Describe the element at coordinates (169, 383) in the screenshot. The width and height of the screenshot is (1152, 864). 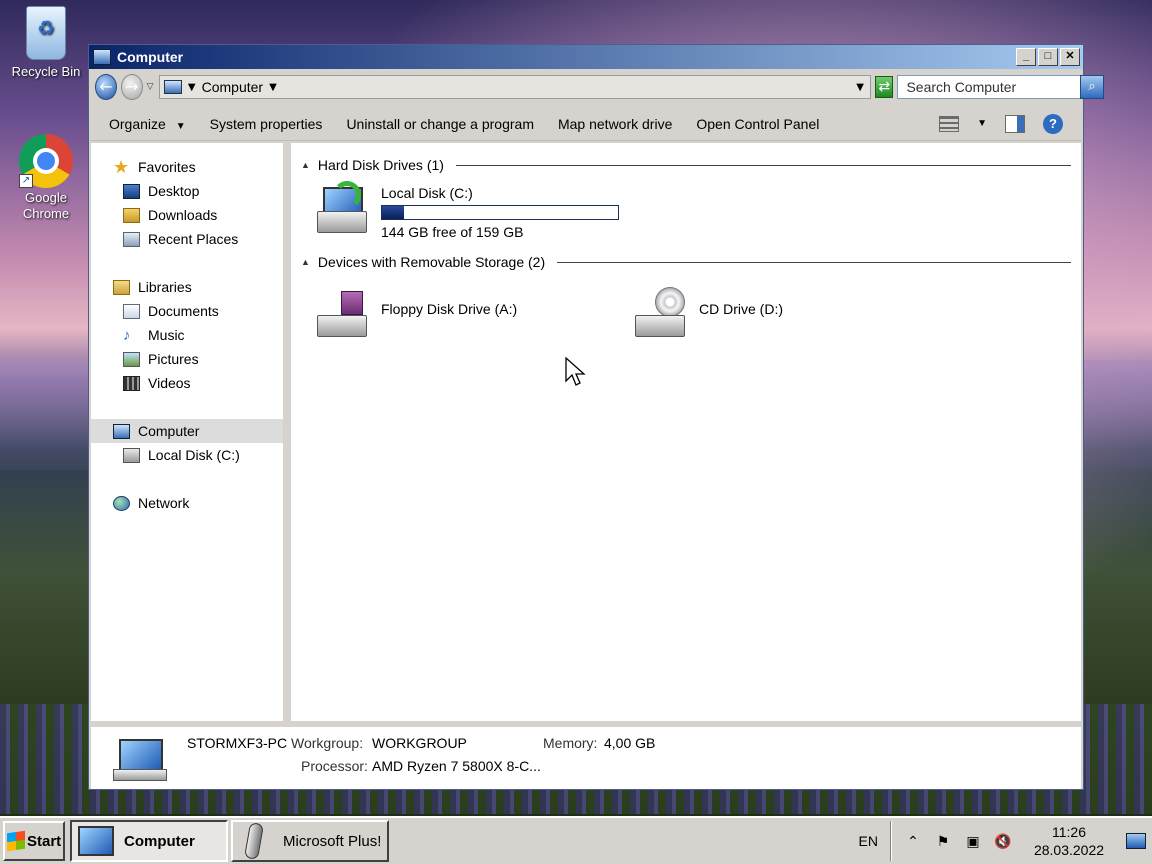
I see `nav-label: Videos` at that location.